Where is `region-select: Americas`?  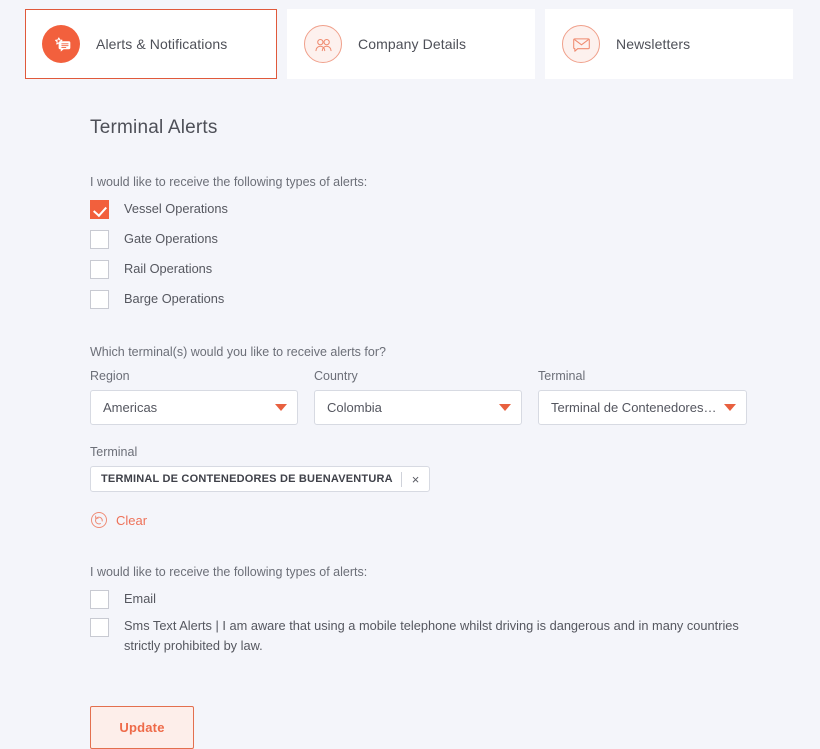 region-select: Americas is located at coordinates (194, 407).